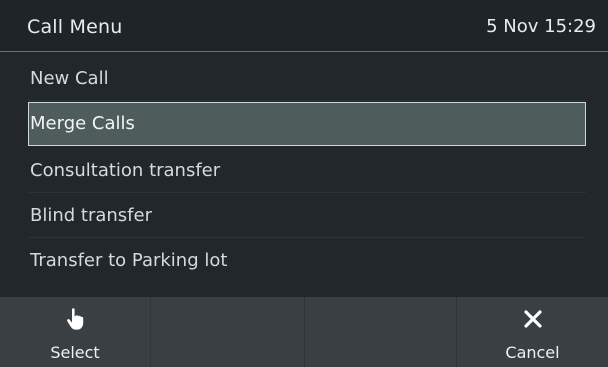 The width and height of the screenshot is (608, 367). What do you see at coordinates (91, 215) in the screenshot?
I see `menu-item-label: Blind transfer` at bounding box center [91, 215].